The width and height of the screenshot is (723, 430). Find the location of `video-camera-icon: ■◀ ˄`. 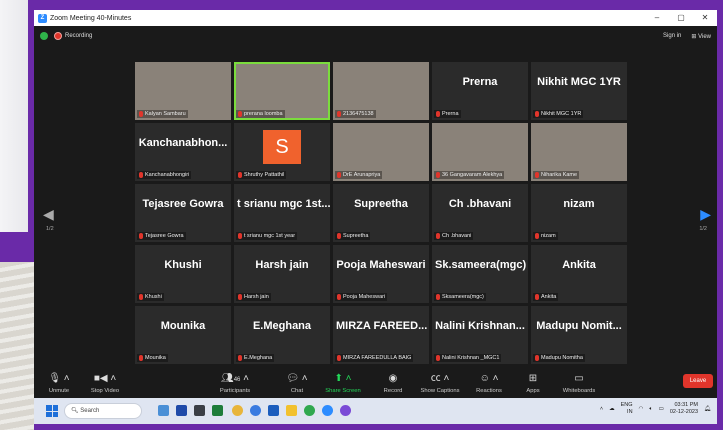

video-camera-icon: ■◀ ˄ is located at coordinates (105, 378).